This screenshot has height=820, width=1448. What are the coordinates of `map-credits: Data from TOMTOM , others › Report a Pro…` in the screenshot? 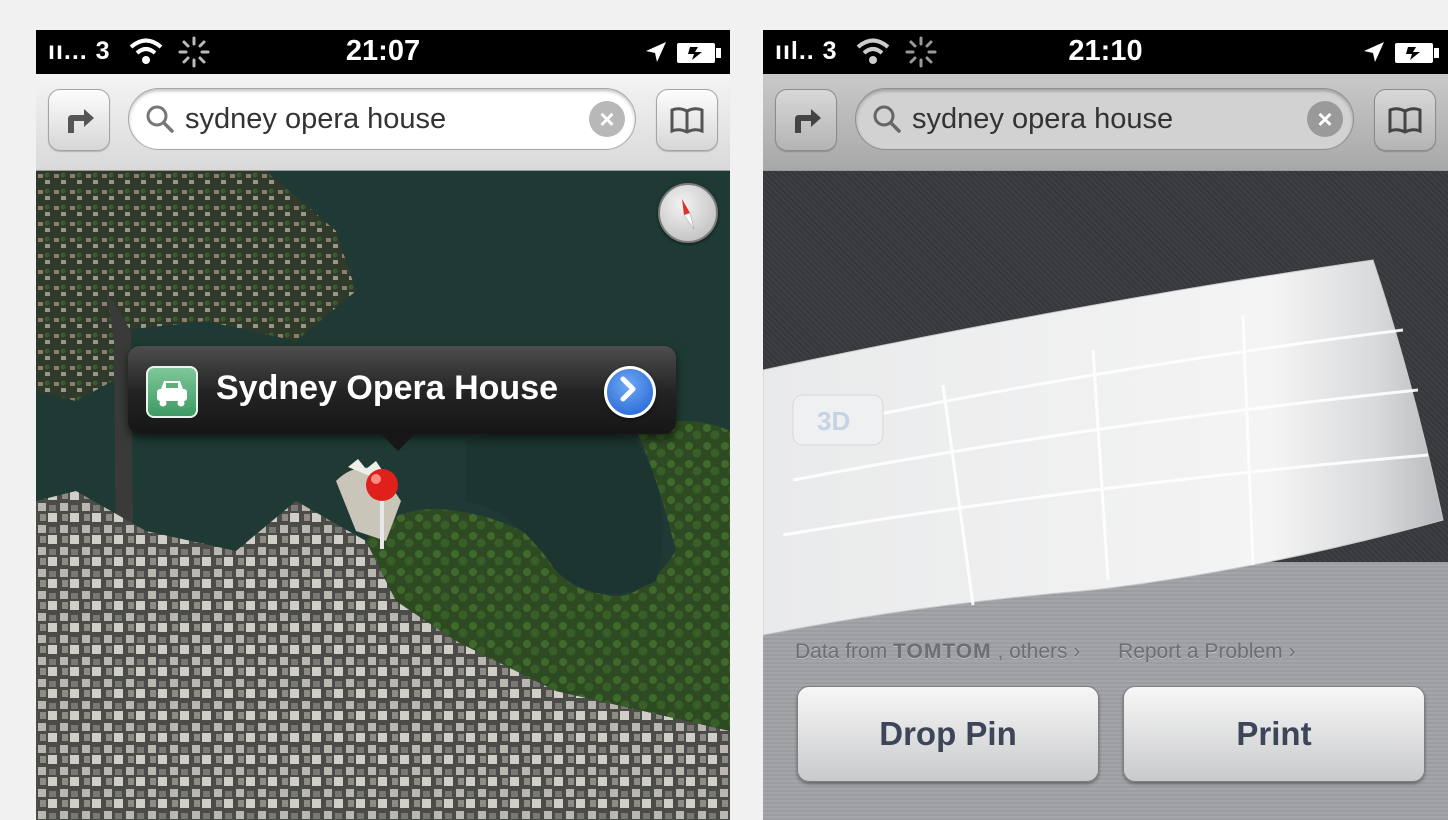 It's located at (1045, 652).